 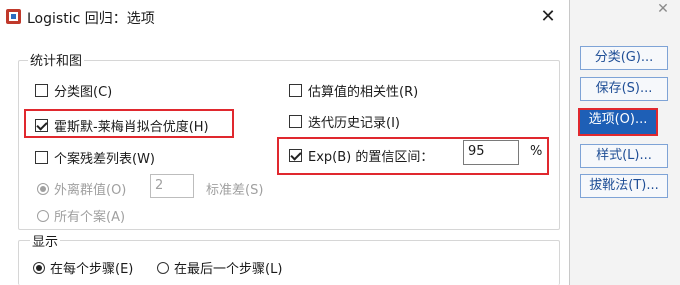 I want to click on ci-exp-b-box, so click(x=295, y=155).